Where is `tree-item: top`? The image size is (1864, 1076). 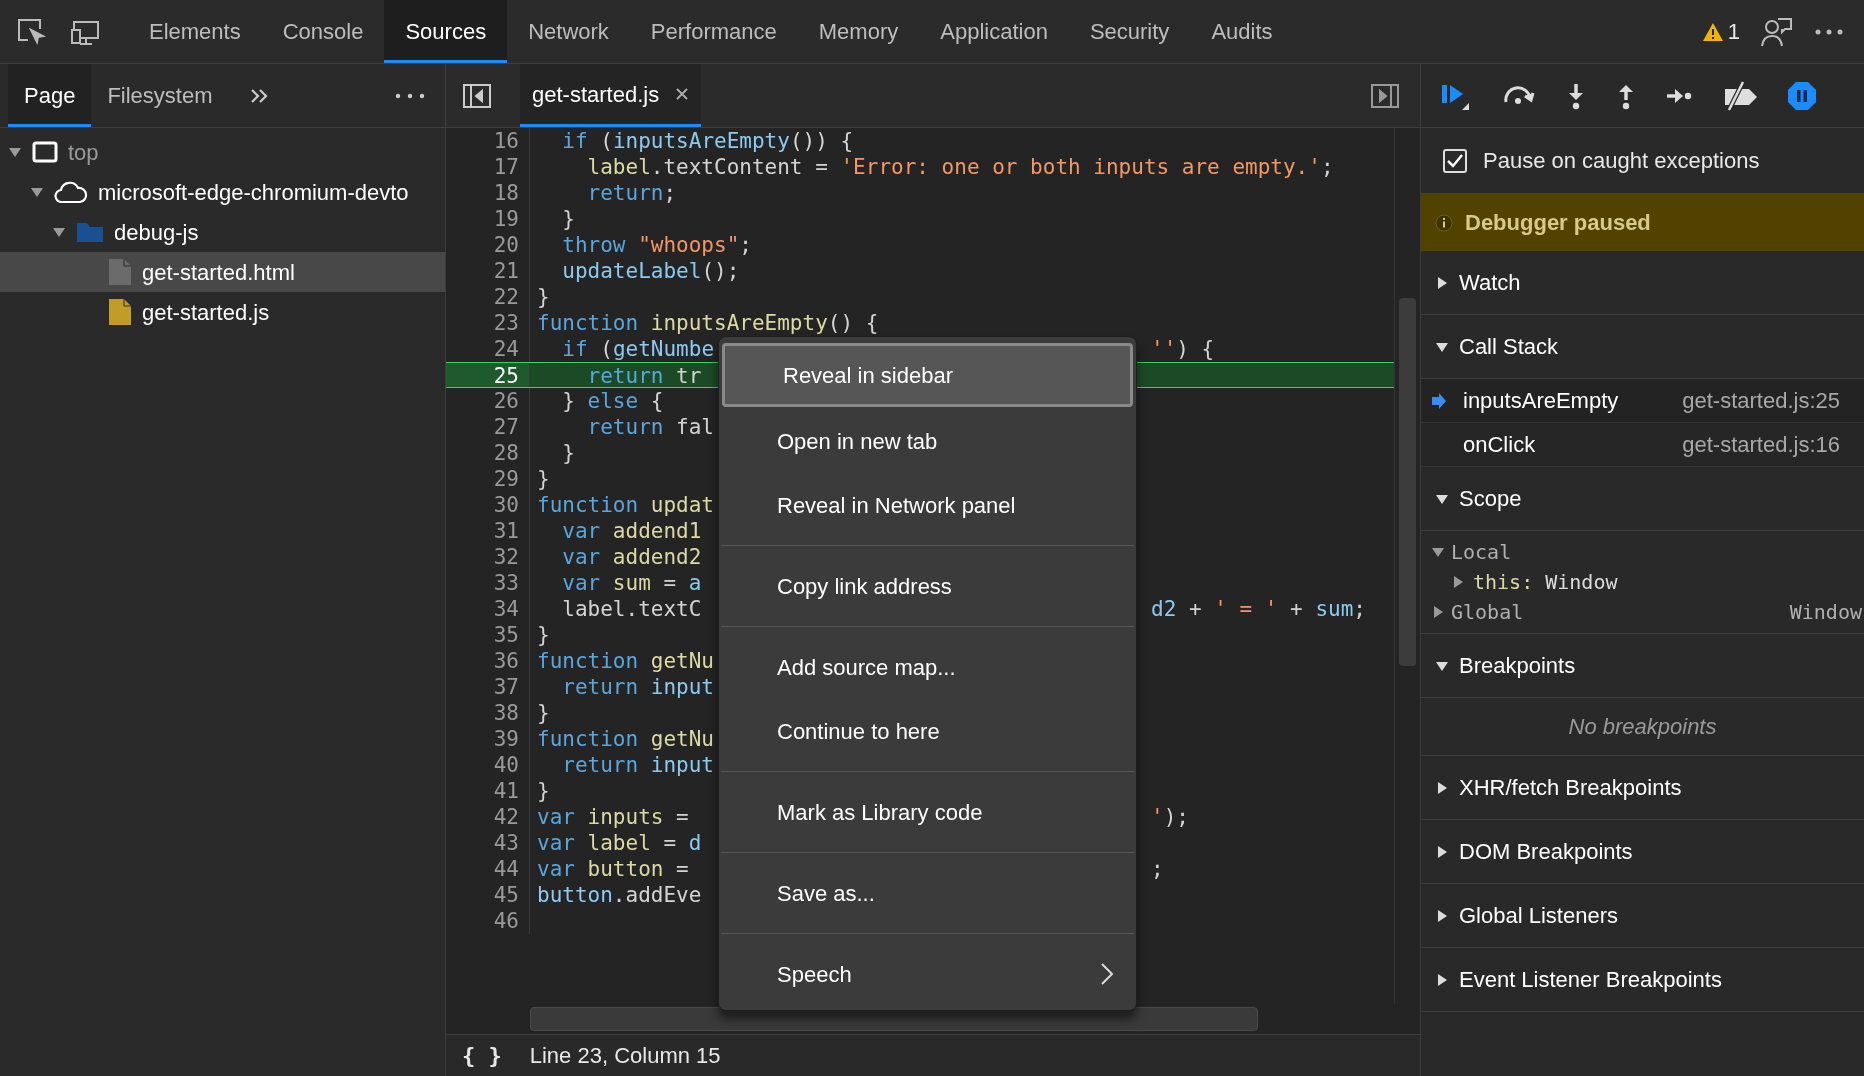
tree-item: top is located at coordinates (222, 152).